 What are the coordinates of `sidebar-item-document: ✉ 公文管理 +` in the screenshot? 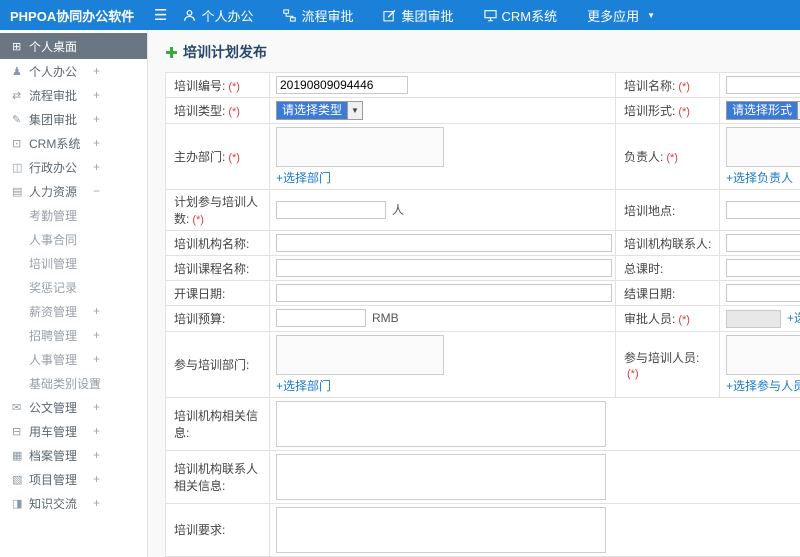 It's located at (73, 407).